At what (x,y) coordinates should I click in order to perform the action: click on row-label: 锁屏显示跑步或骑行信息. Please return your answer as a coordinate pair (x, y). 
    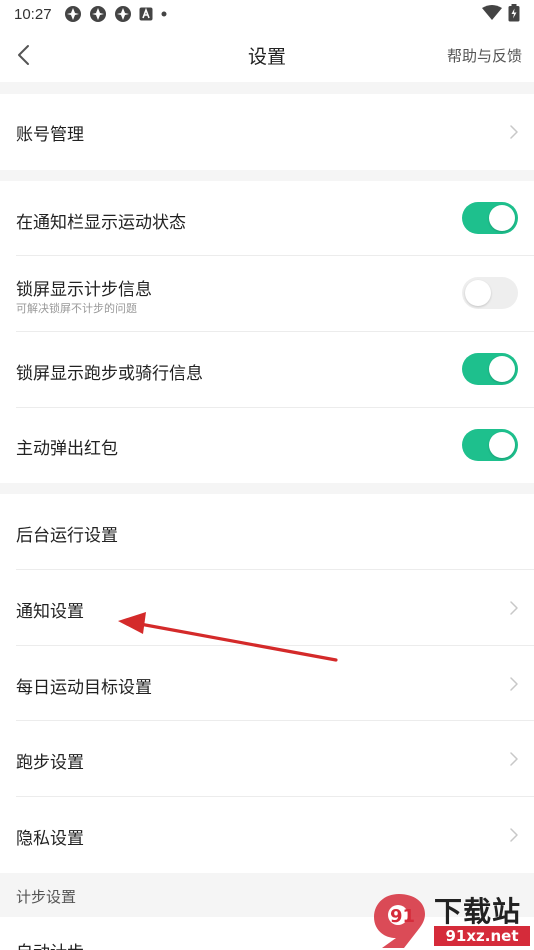
    Looking at the image, I should click on (109, 374).